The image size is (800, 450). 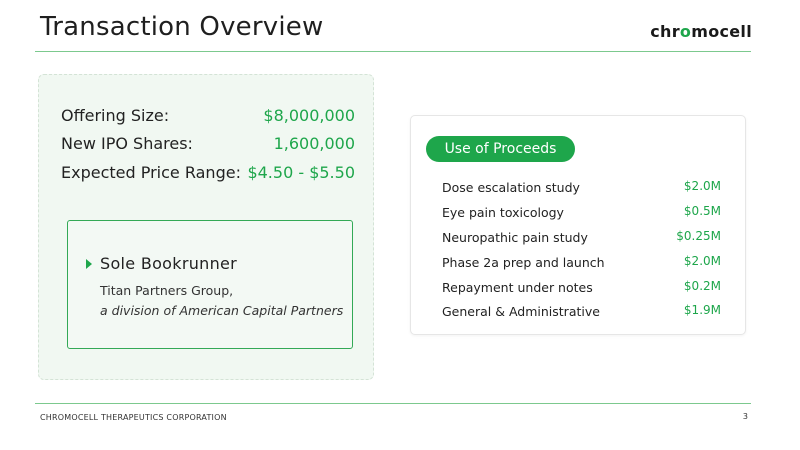 I want to click on proceeds-row: Eye pain toxicology $0.5M, so click(x=581, y=214).